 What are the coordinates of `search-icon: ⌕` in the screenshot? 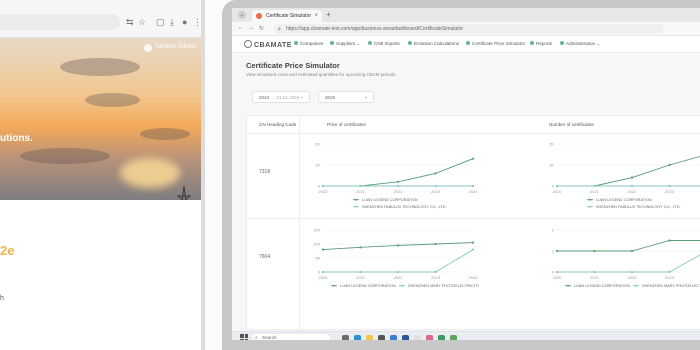 It's located at (256, 337).